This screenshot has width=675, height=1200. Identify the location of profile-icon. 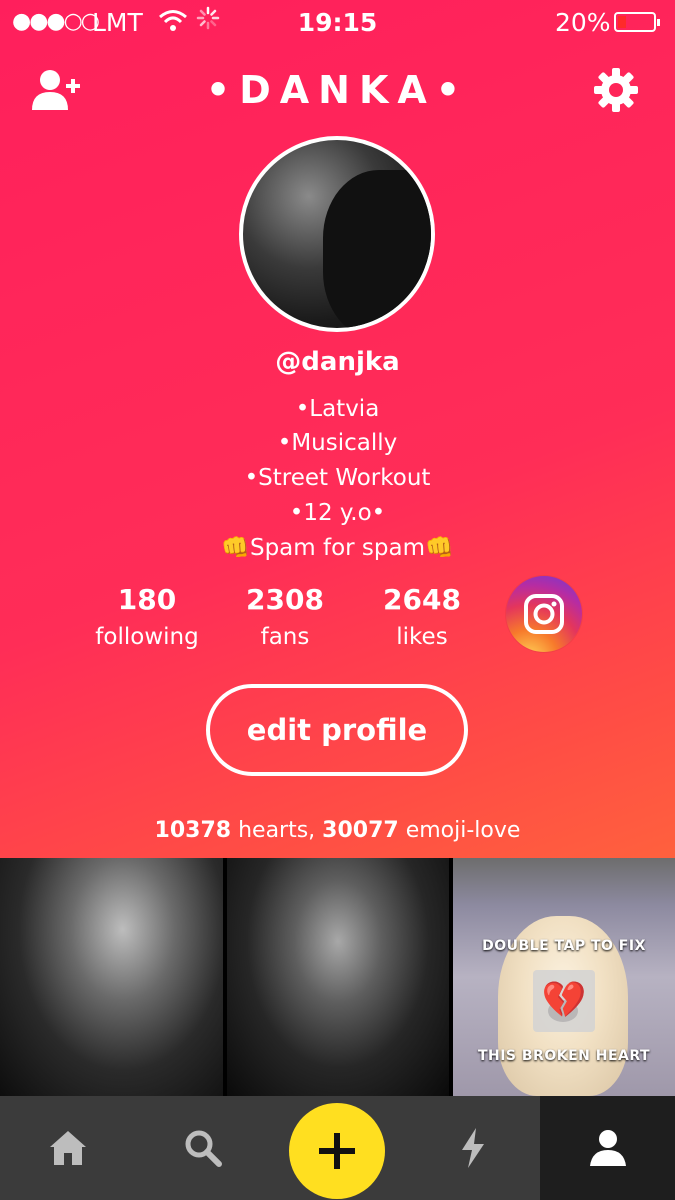
(607, 1148).